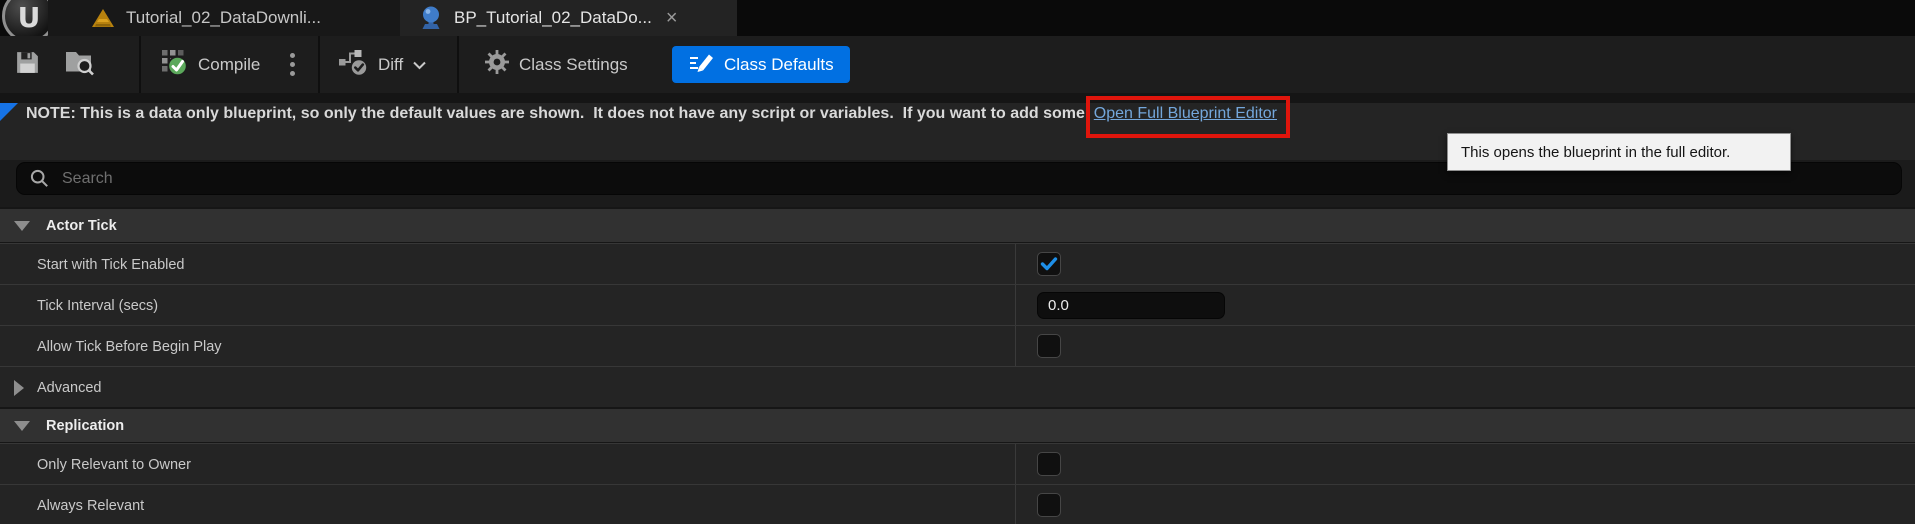 The image size is (1915, 524). I want to click on section-header-replication: Replication, so click(957, 425).